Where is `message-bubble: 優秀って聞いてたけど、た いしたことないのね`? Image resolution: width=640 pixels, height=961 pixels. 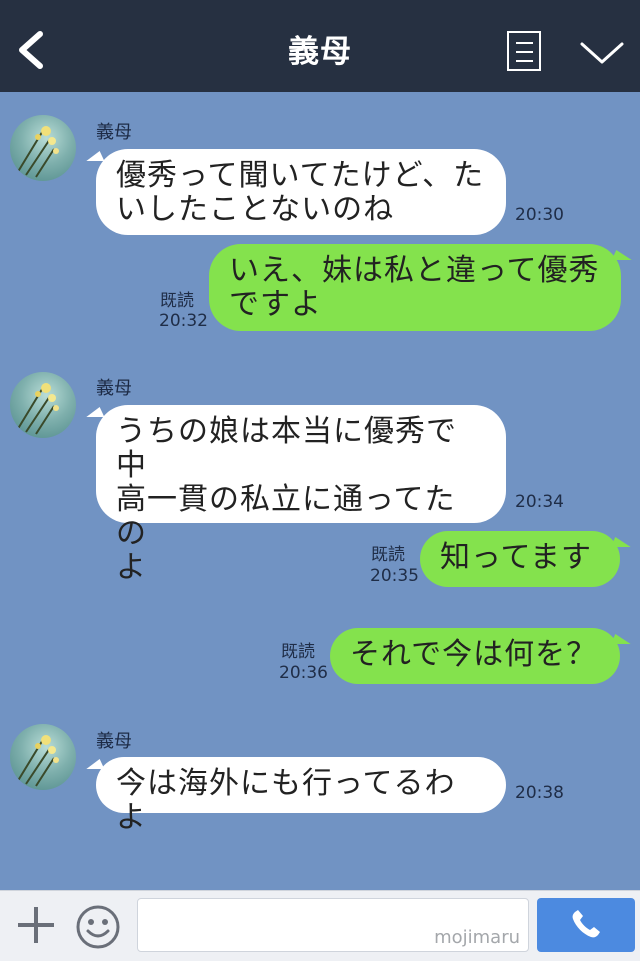
message-bubble: 優秀って聞いてたけど、た いしたことないのね is located at coordinates (301, 192).